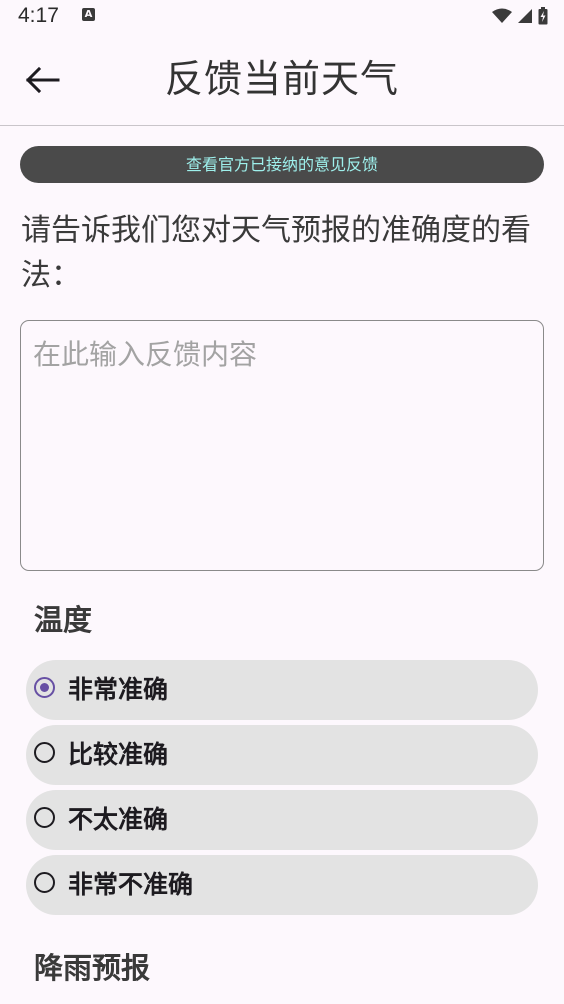  I want to click on section-title-temperature: 温度, so click(63, 620).